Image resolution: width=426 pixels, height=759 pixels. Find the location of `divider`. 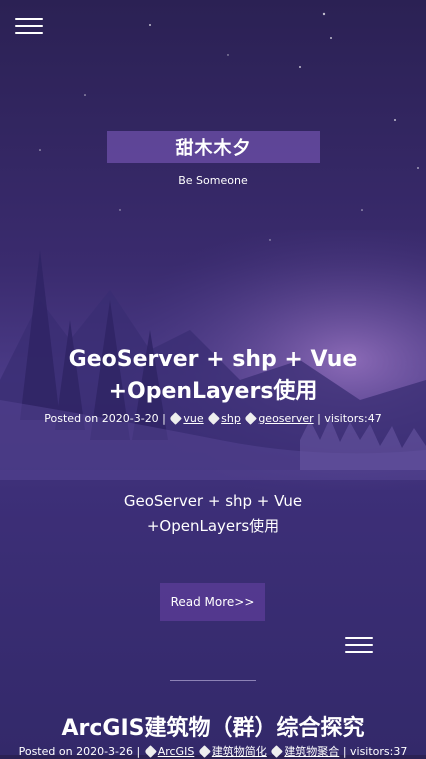

divider is located at coordinates (213, 680).